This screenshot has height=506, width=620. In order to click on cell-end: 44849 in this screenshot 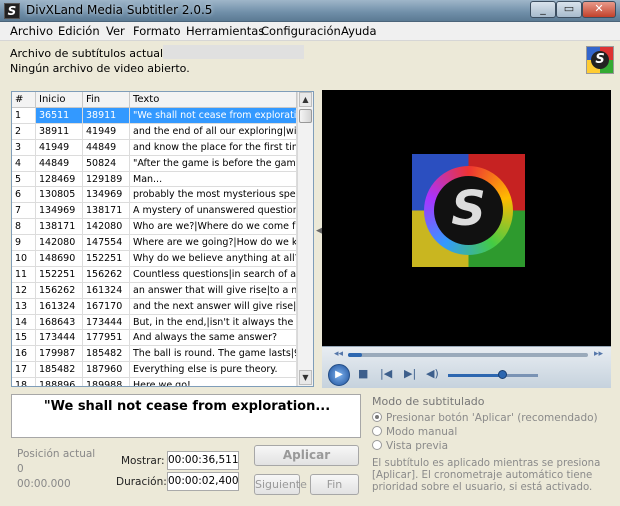, I will do `click(106, 147)`.